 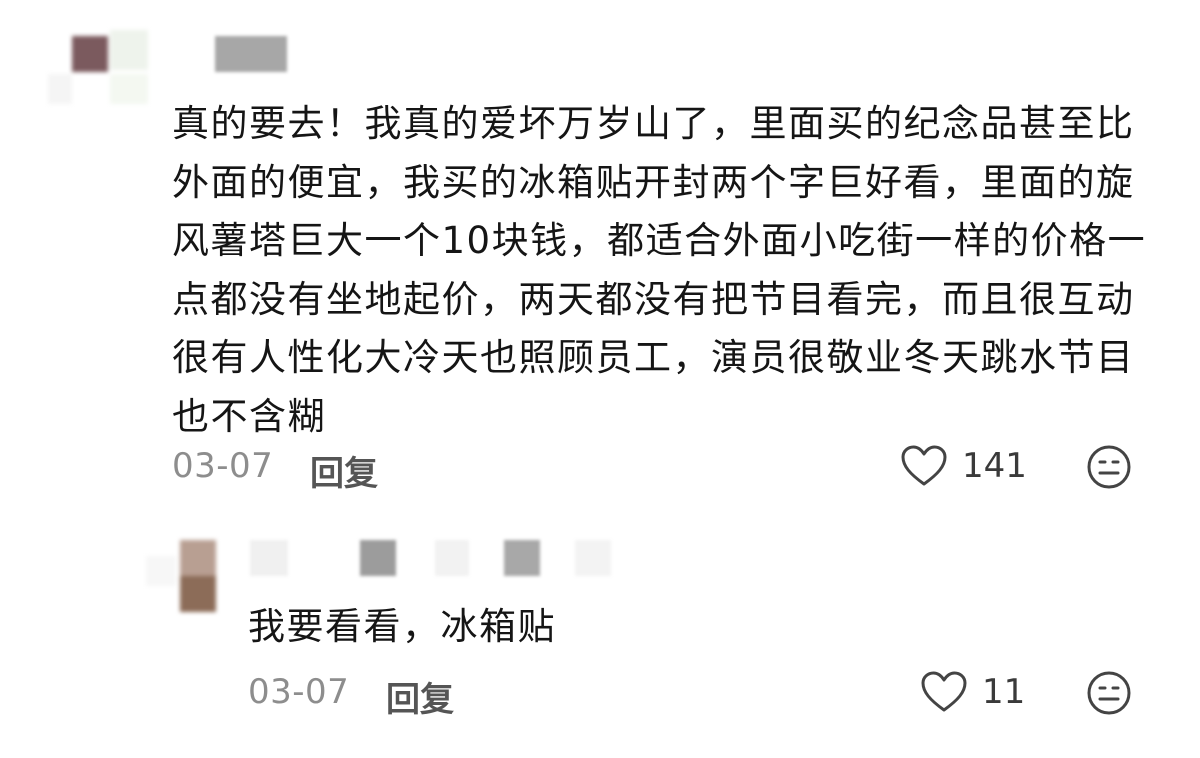 I want to click on comment-date: 03-07, so click(x=223, y=466).